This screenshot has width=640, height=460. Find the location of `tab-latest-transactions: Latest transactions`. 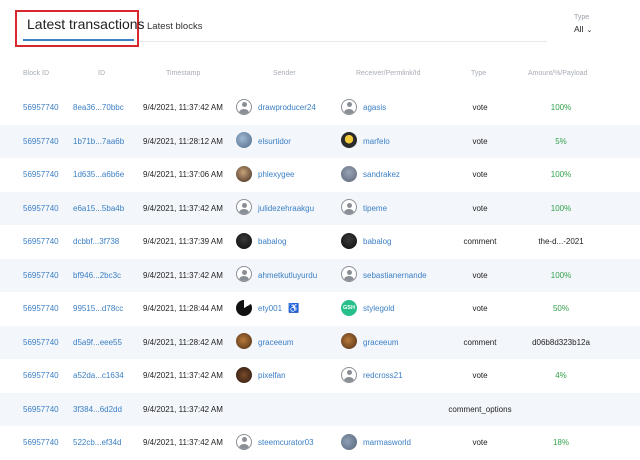

tab-latest-transactions: Latest transactions is located at coordinates (86, 24).